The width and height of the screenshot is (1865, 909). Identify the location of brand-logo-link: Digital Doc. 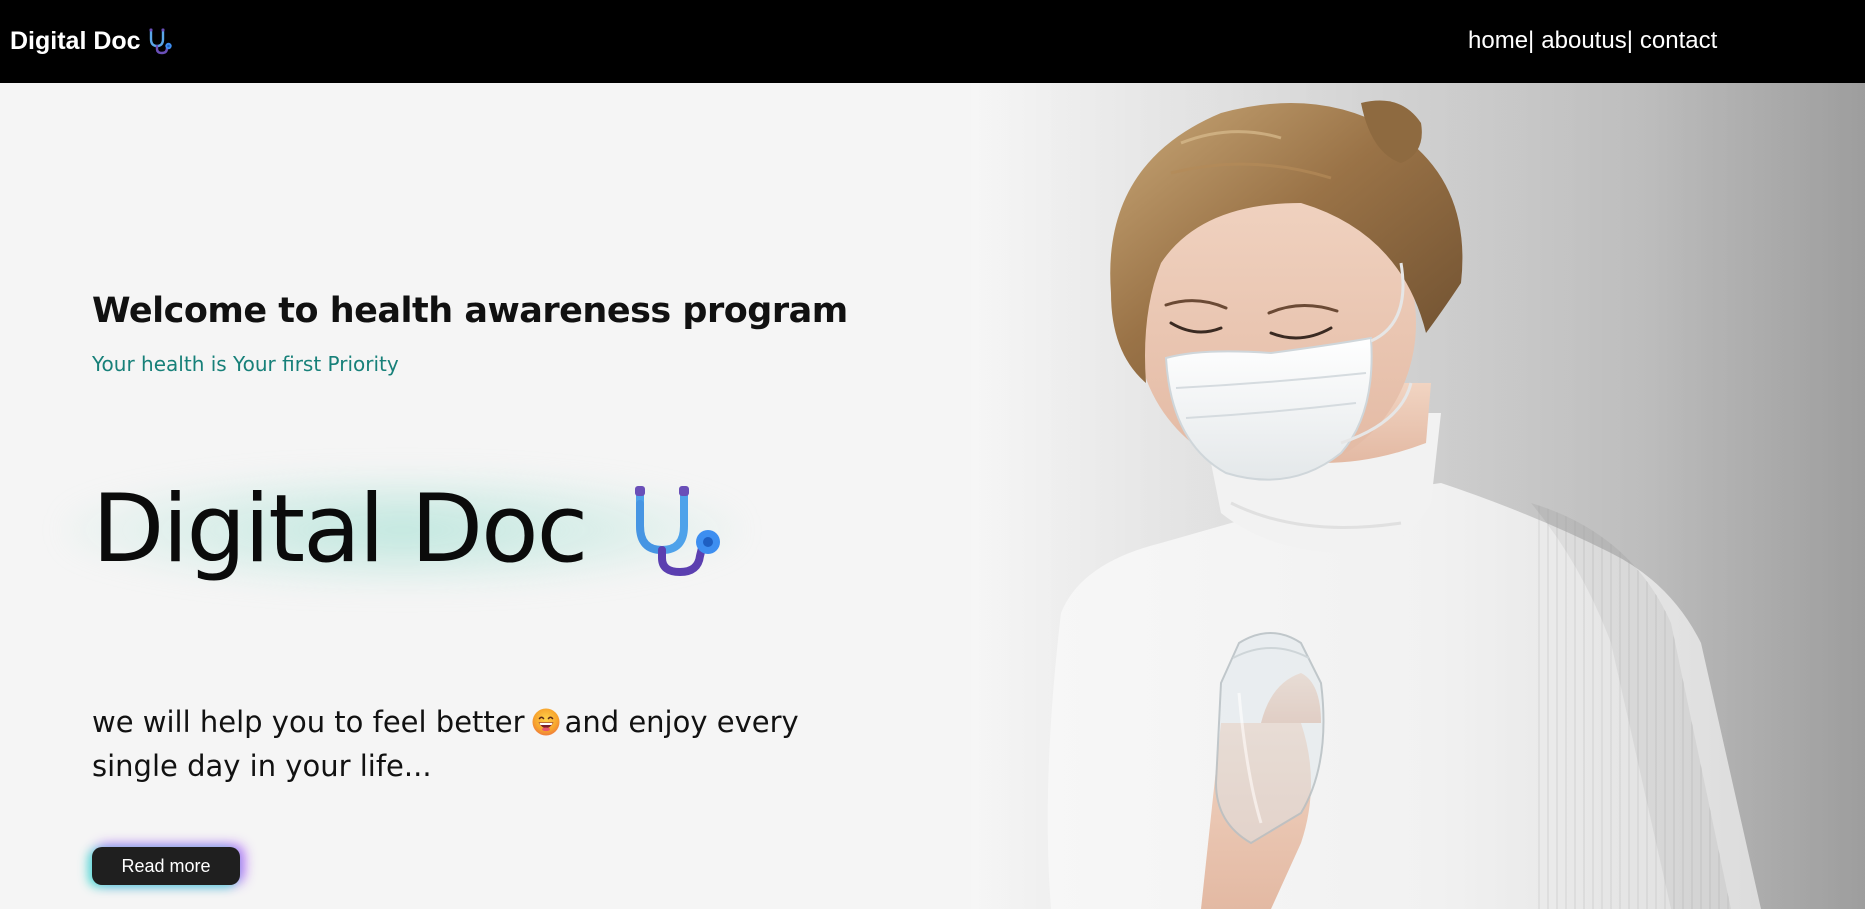
(92, 41).